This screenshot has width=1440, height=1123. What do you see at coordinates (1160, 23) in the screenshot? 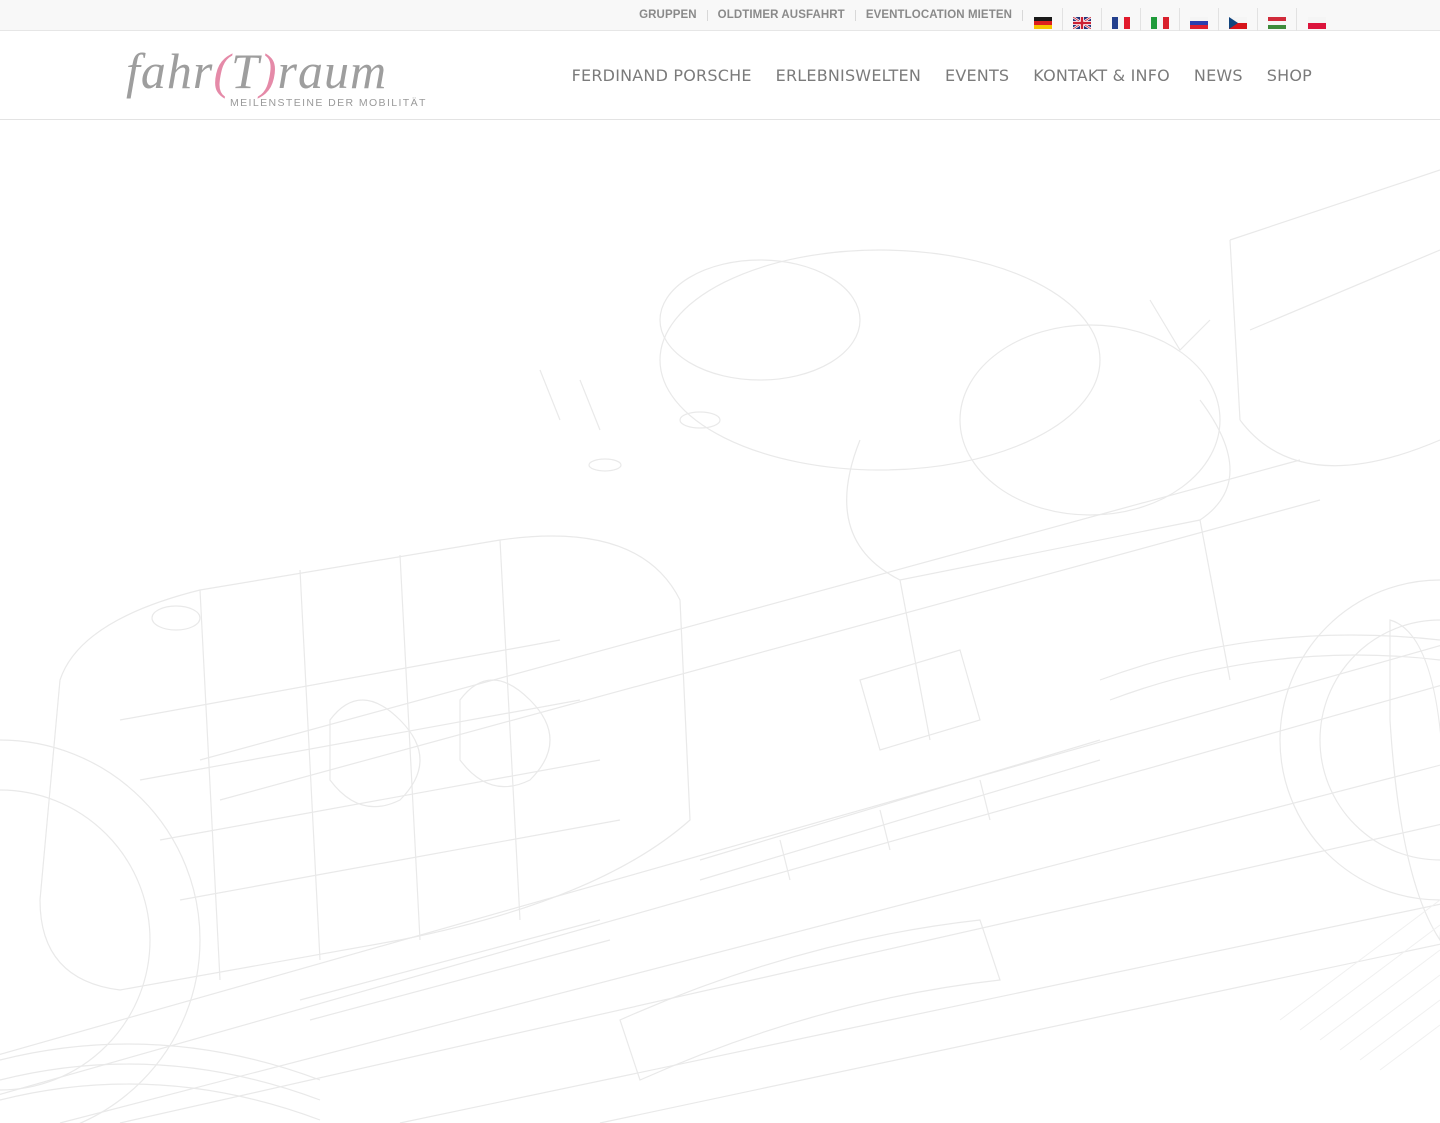
I see `flag-italy-icon` at bounding box center [1160, 23].